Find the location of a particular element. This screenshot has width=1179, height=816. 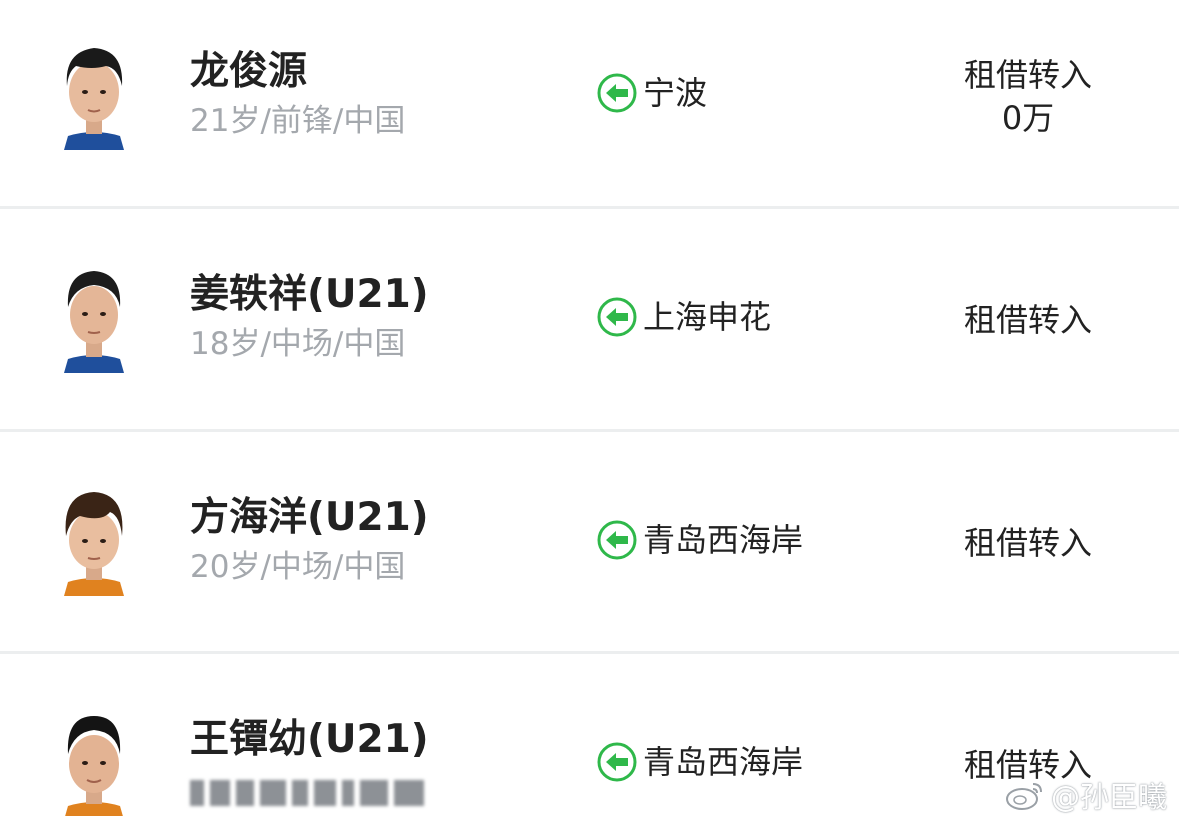

club-name: 宁波 is located at coordinates (675, 93).